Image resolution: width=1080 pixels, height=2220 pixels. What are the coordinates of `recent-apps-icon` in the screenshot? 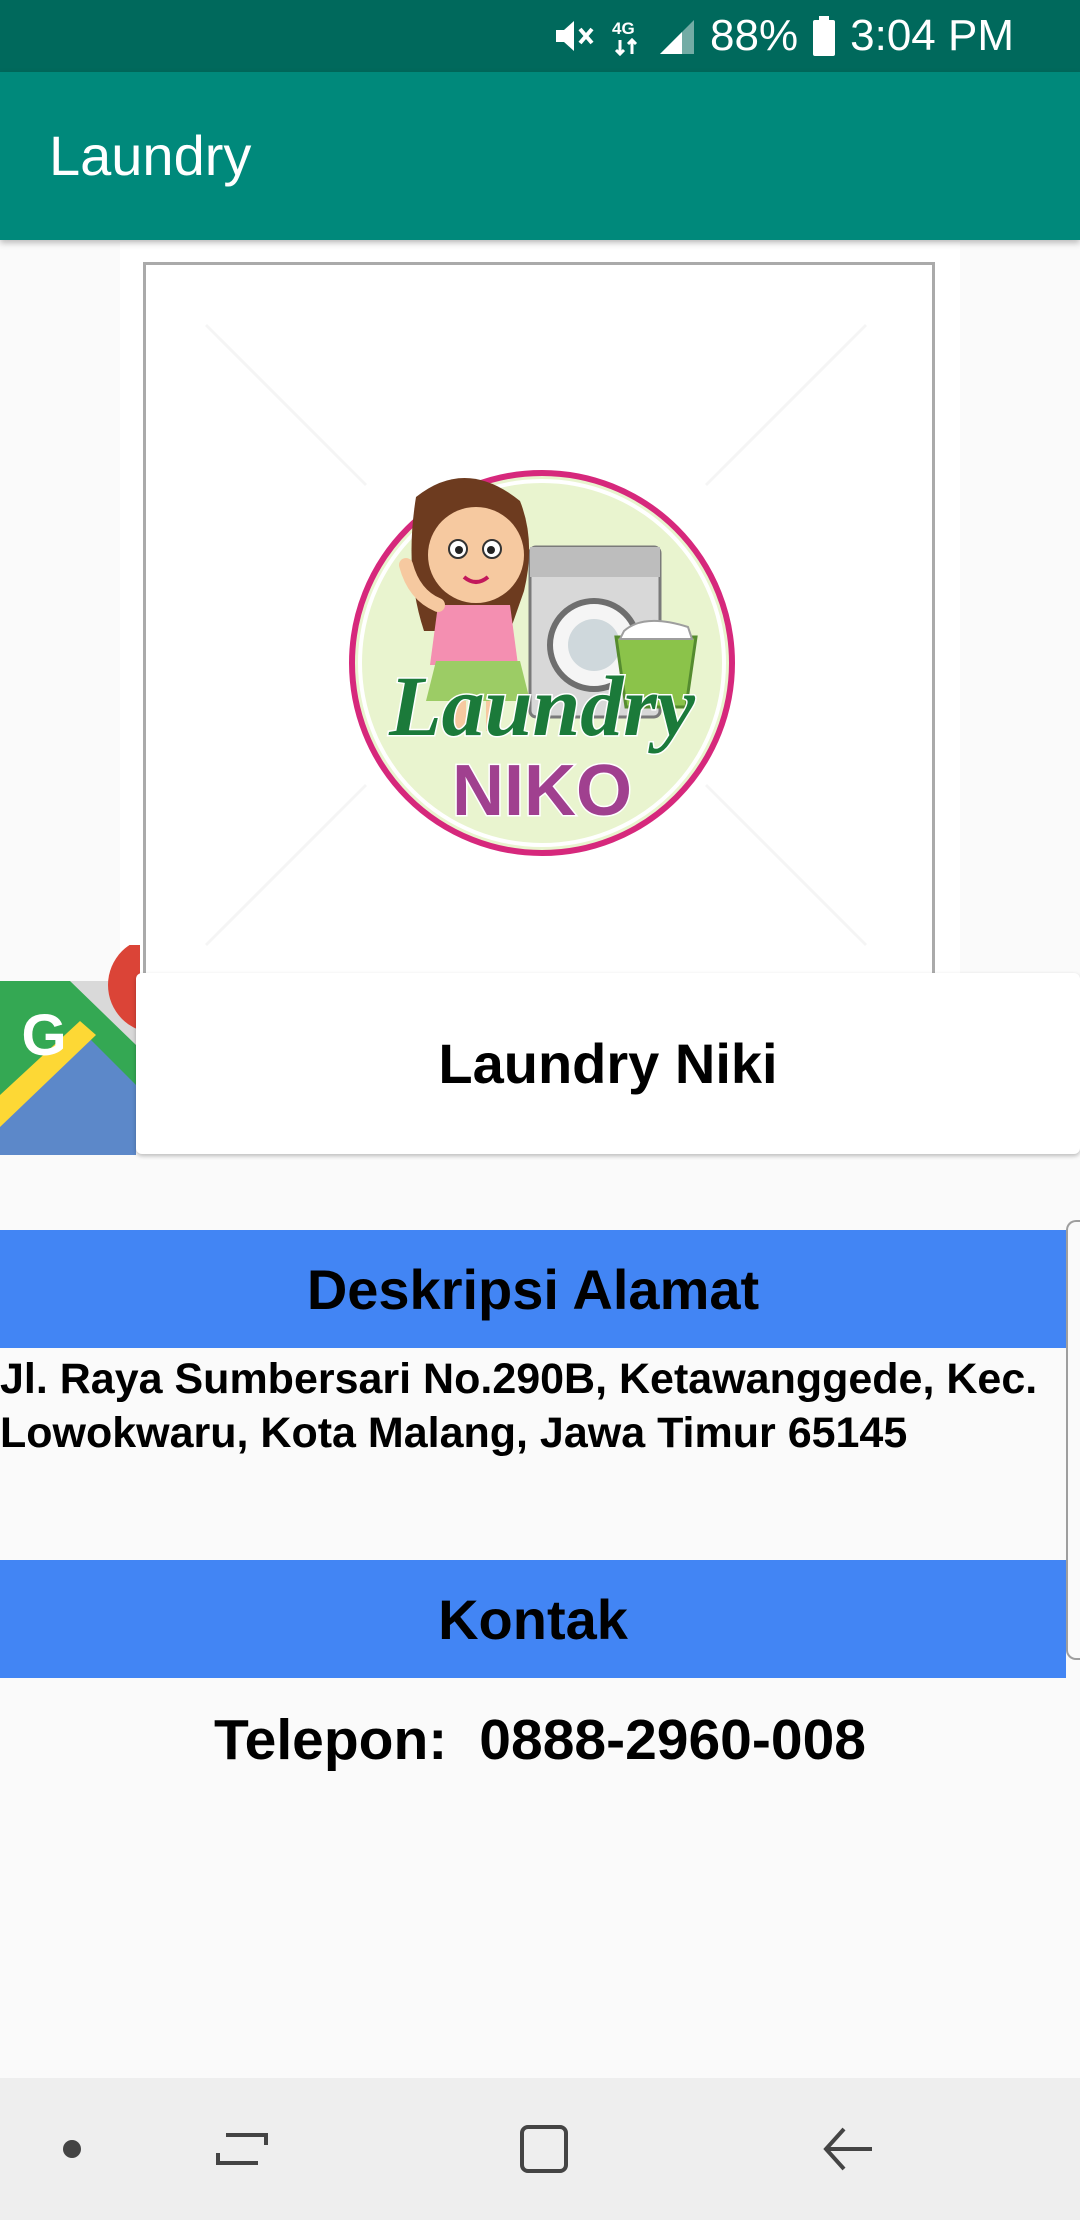 It's located at (242, 2149).